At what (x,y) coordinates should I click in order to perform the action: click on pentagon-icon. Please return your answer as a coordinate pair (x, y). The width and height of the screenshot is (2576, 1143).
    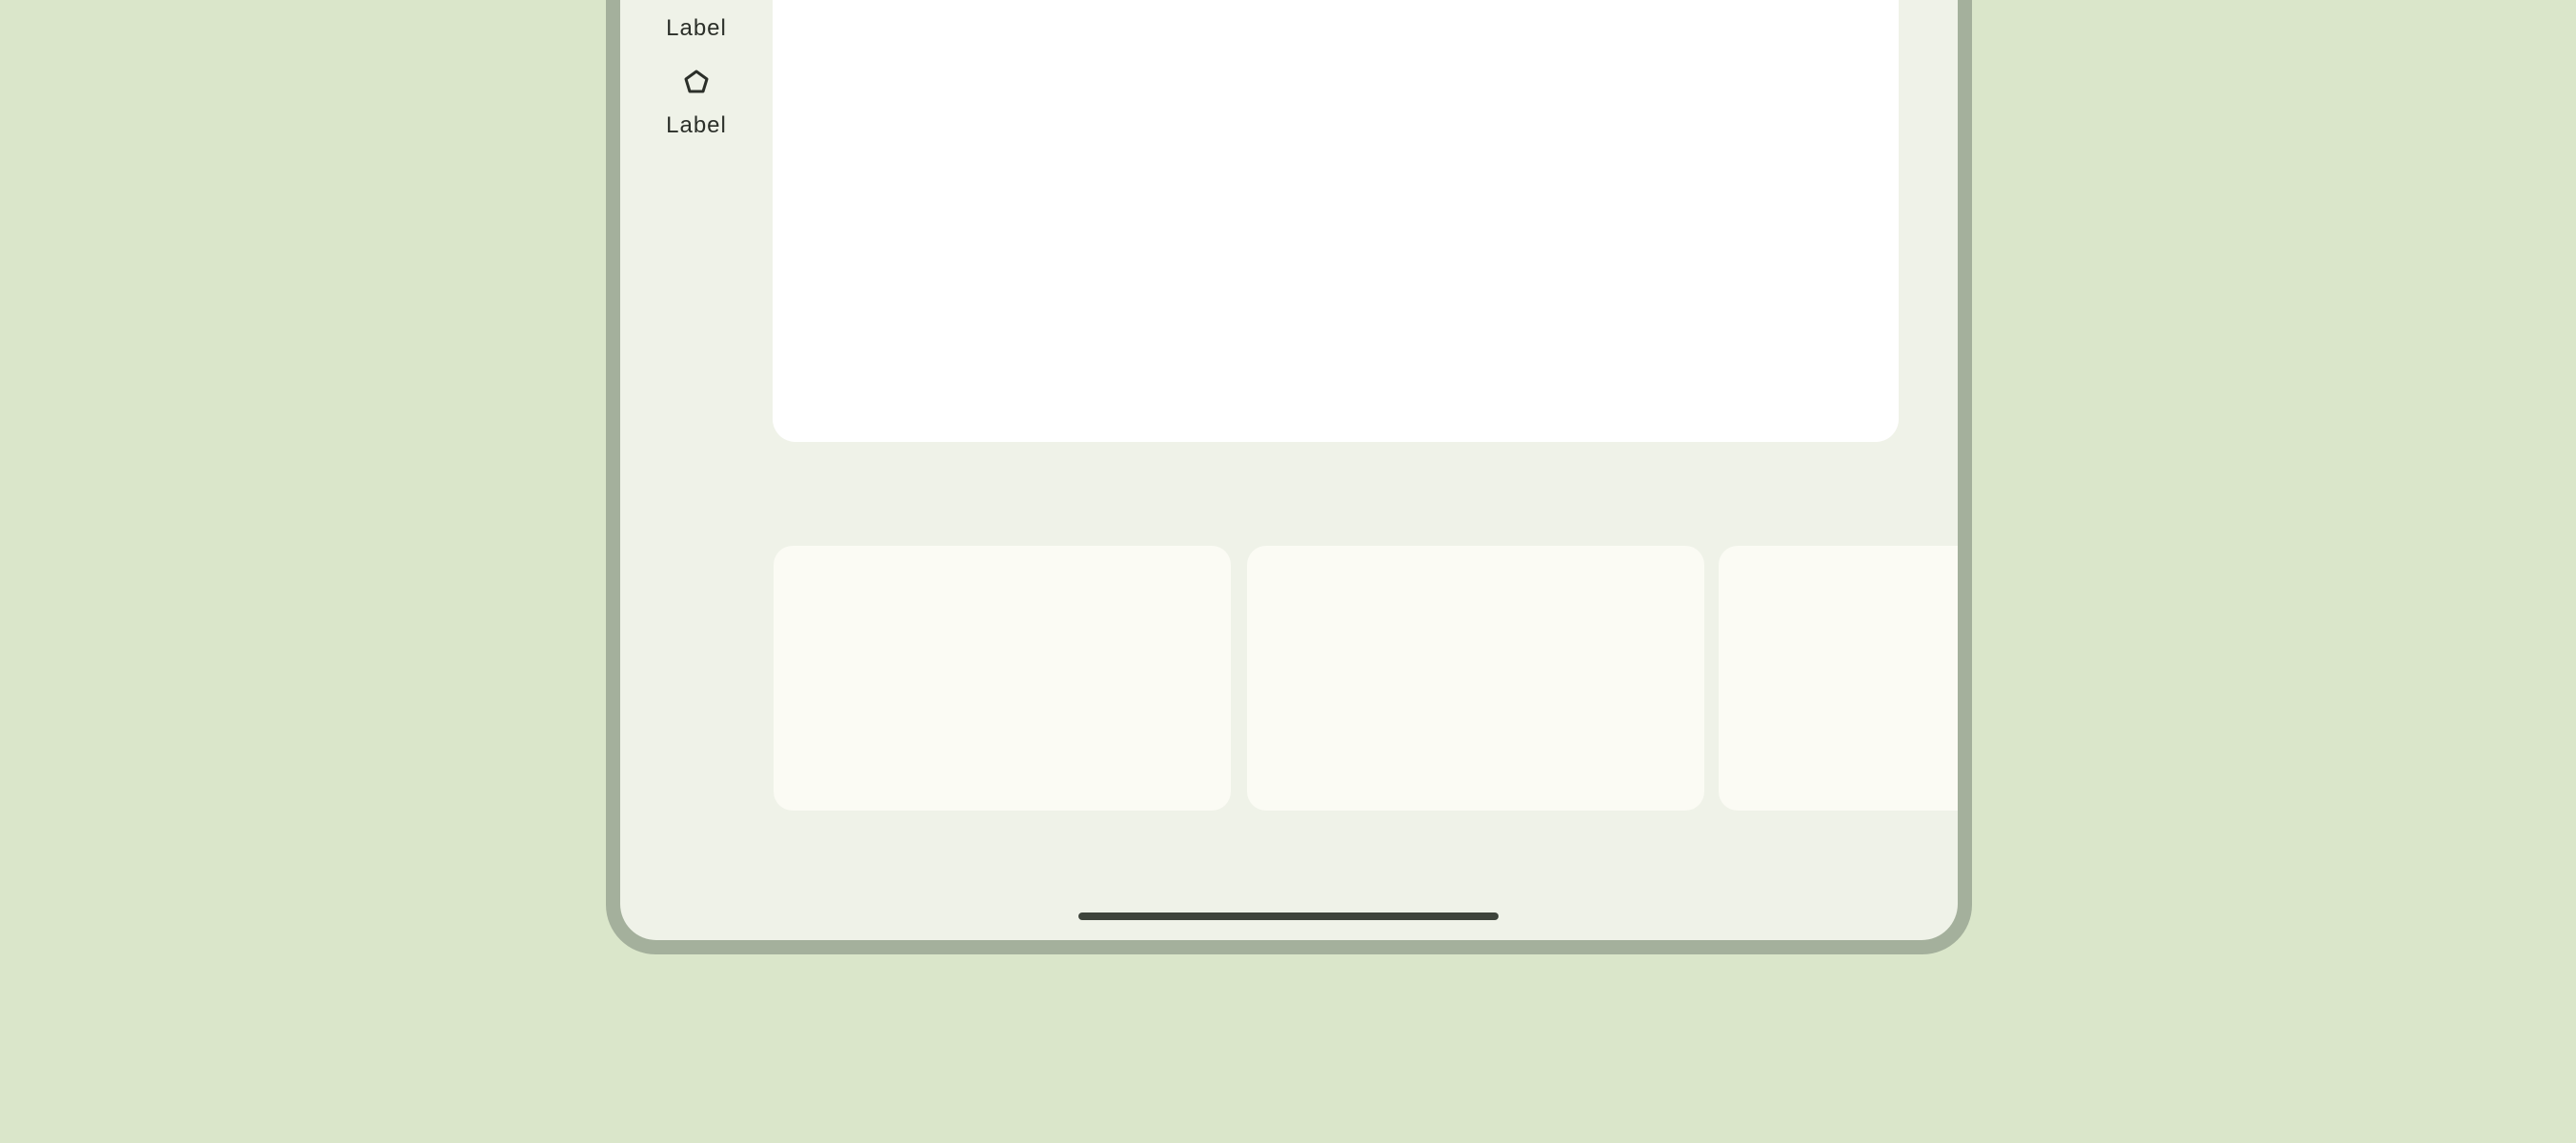
    Looking at the image, I should click on (697, 82).